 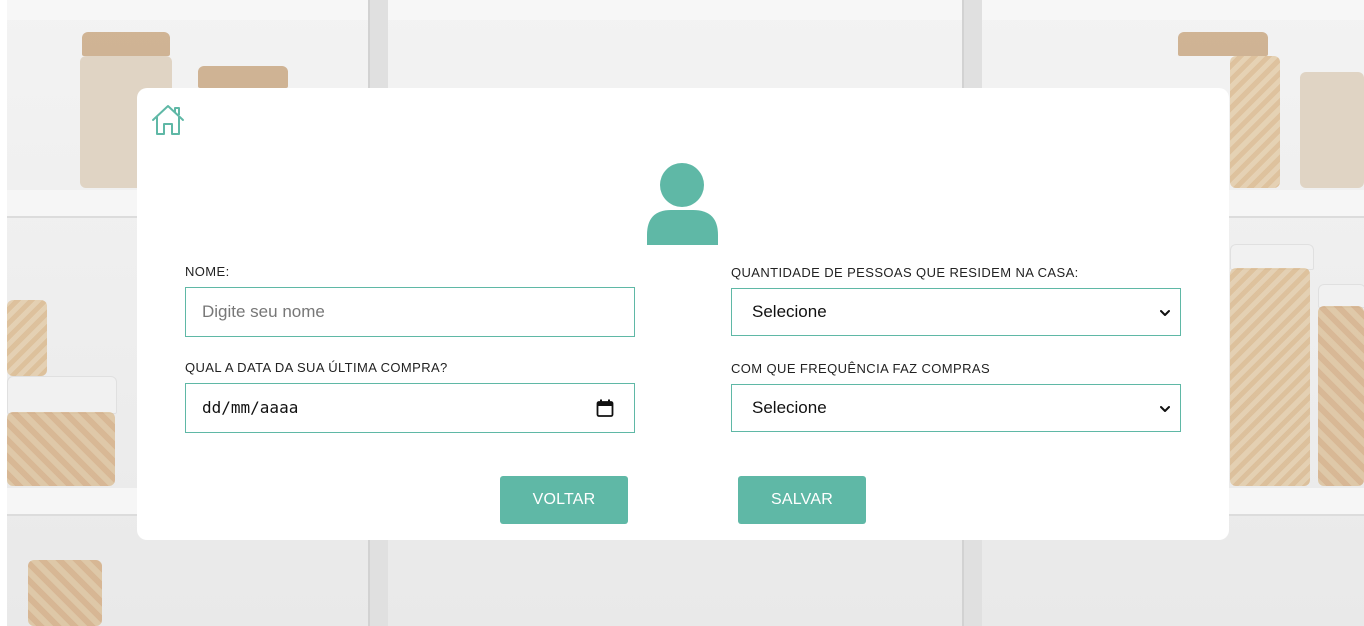 I want to click on frequency-select-value: Selecione, so click(x=789, y=407).